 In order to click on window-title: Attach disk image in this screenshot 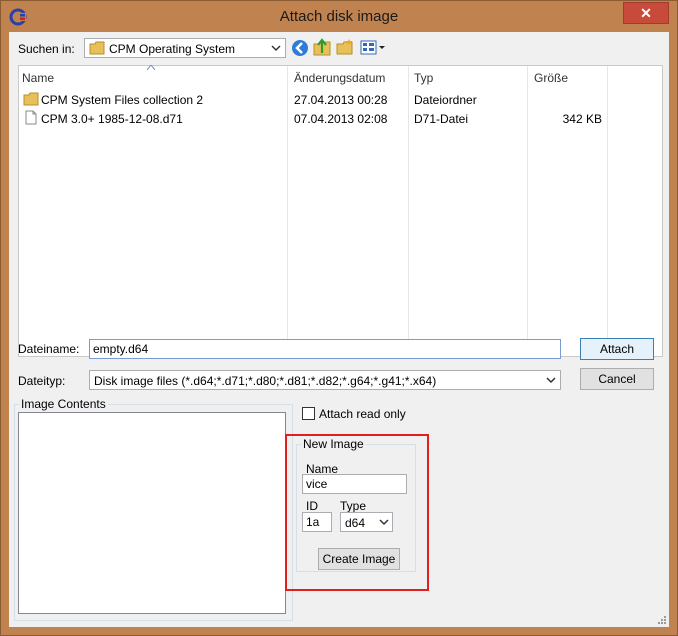, I will do `click(339, 16)`.